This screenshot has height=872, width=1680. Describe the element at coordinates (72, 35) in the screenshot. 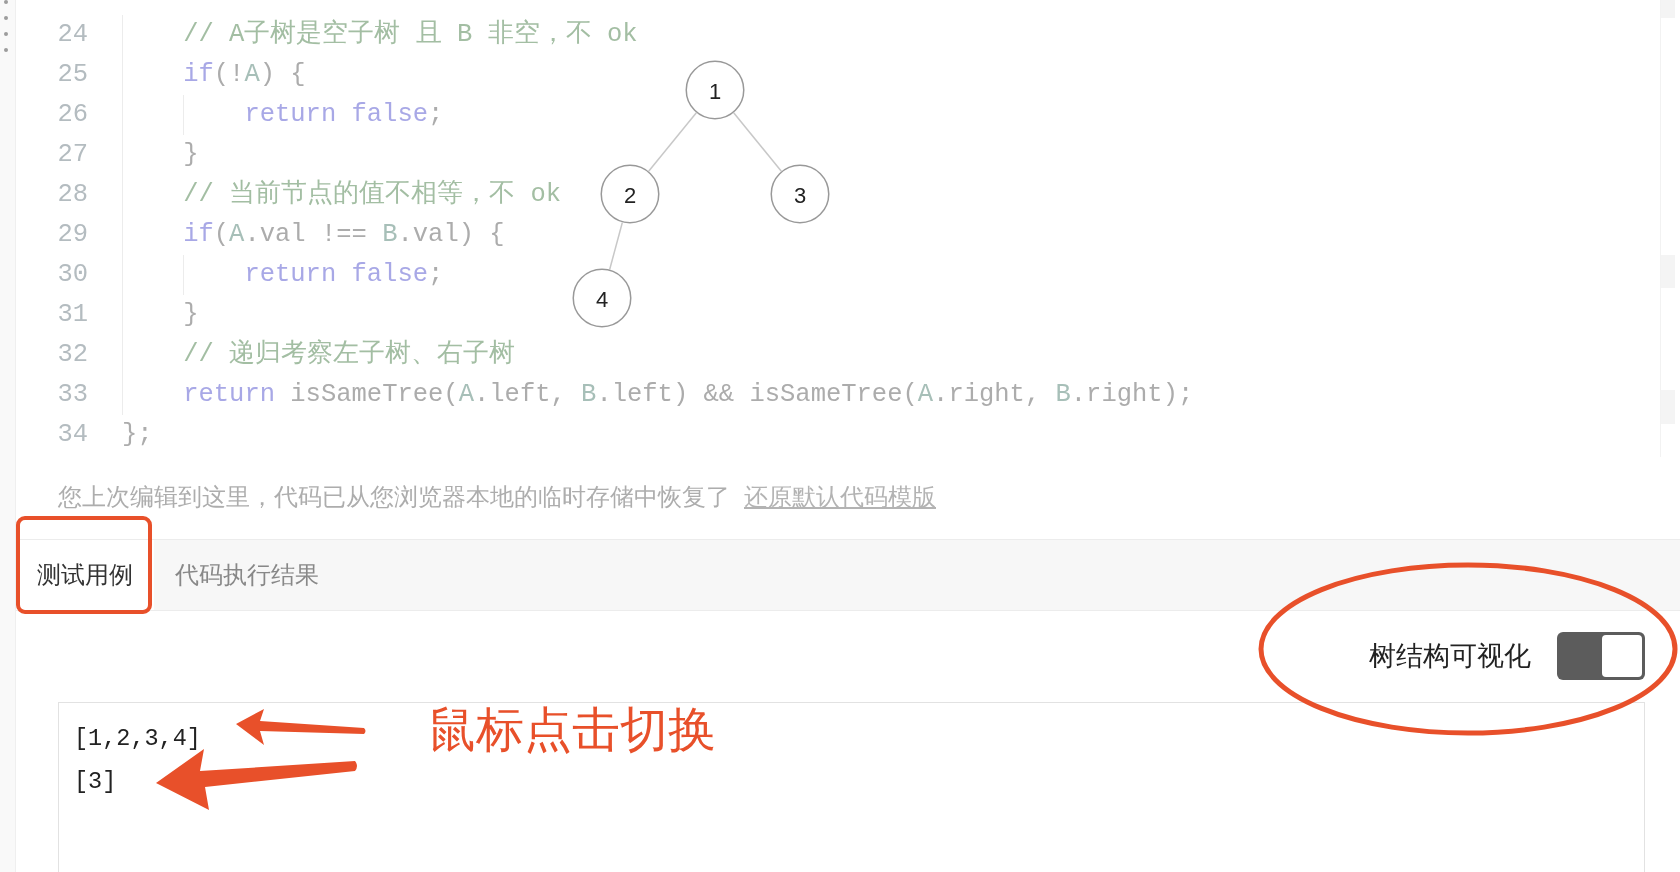

I see `line-number: 24` at that location.